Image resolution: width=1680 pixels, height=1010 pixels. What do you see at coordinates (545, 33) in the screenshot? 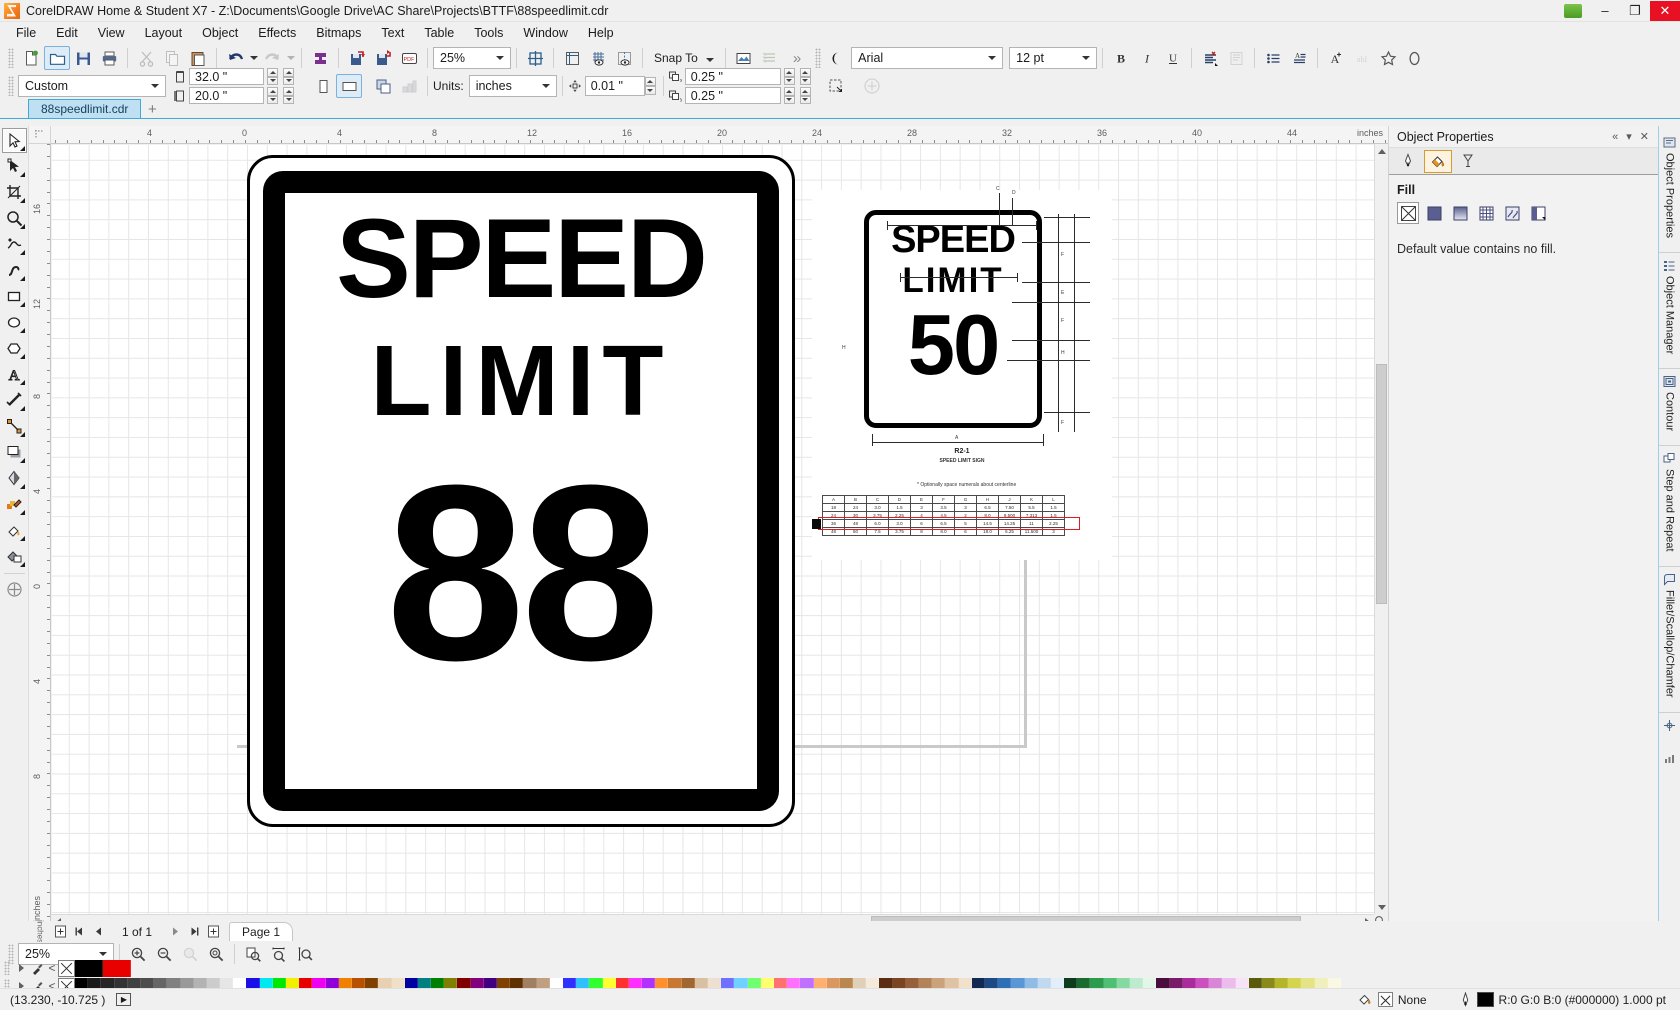
I see `menu-window: Window` at bounding box center [545, 33].